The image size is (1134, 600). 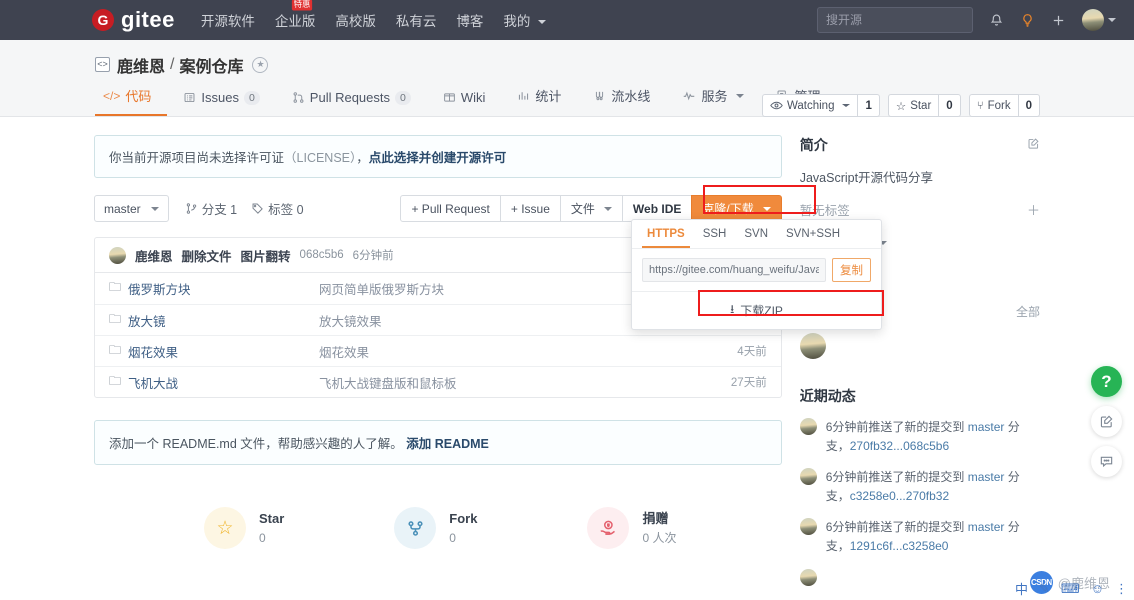 I want to click on file-name-cell: 🗀 放大镜, so click(x=214, y=320).